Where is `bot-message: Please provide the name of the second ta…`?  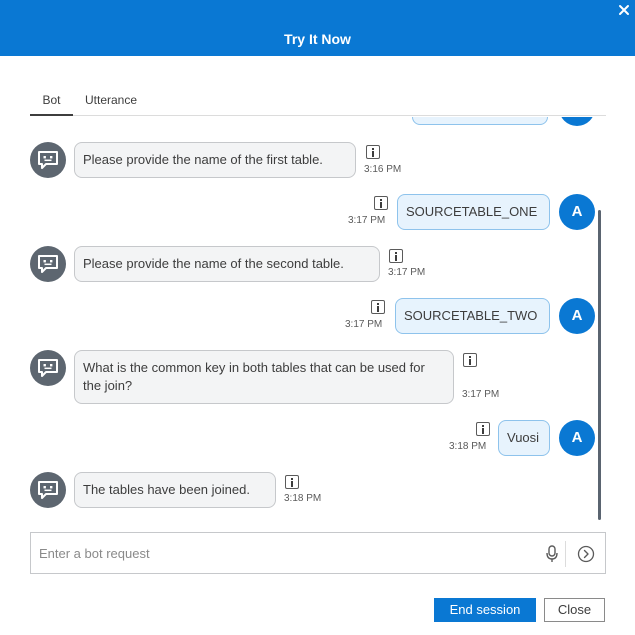 bot-message: Please provide the name of the second ta… is located at coordinates (227, 264).